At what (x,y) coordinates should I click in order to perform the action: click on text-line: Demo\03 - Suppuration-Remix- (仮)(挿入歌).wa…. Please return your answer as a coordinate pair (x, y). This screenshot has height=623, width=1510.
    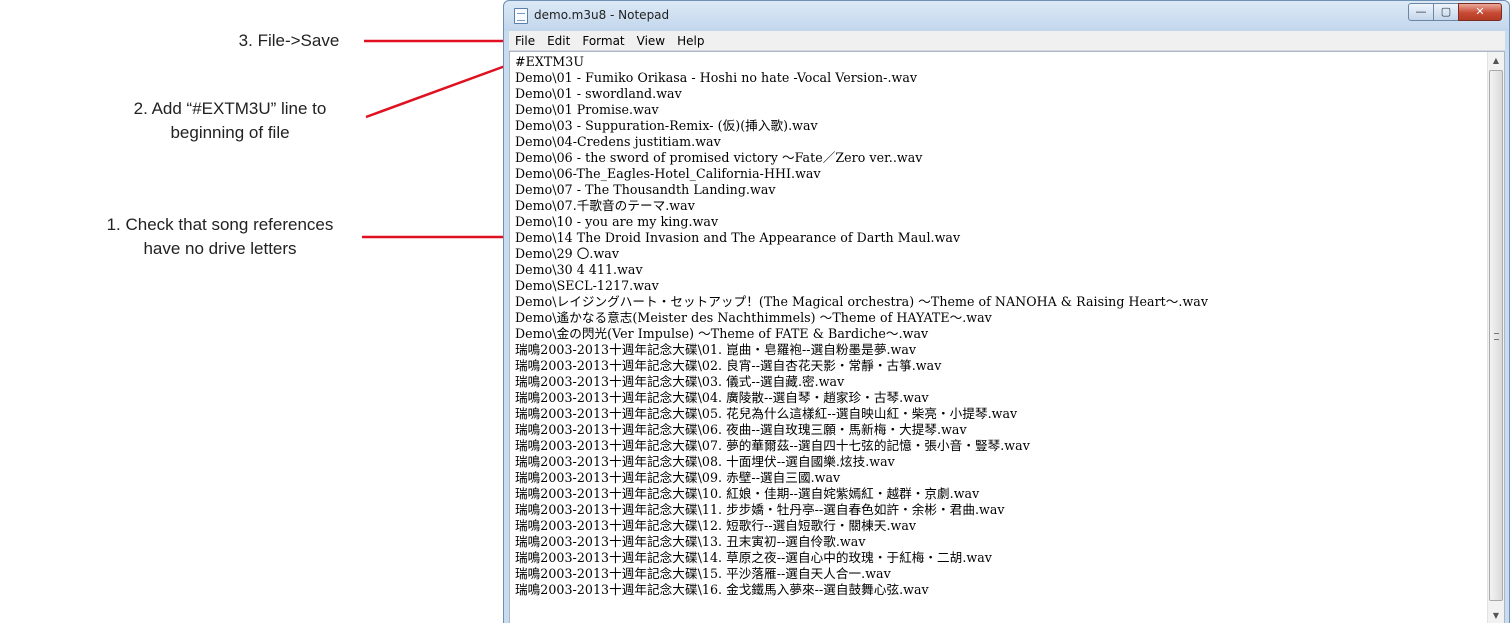
    Looking at the image, I should click on (1000, 126).